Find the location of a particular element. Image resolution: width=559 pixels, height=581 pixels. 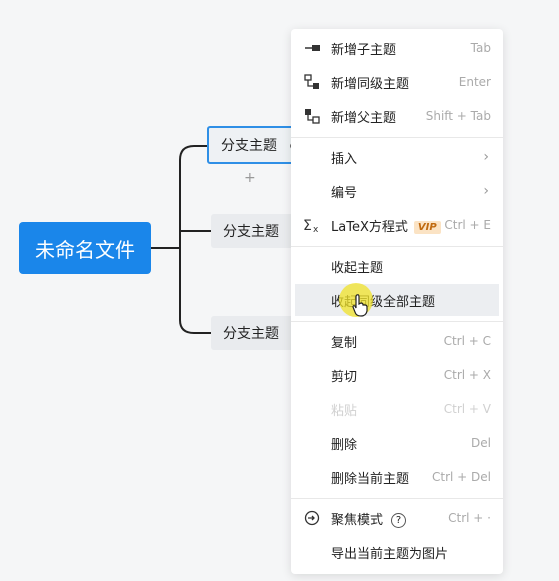

menu-shortcut: Del is located at coordinates (481, 443).